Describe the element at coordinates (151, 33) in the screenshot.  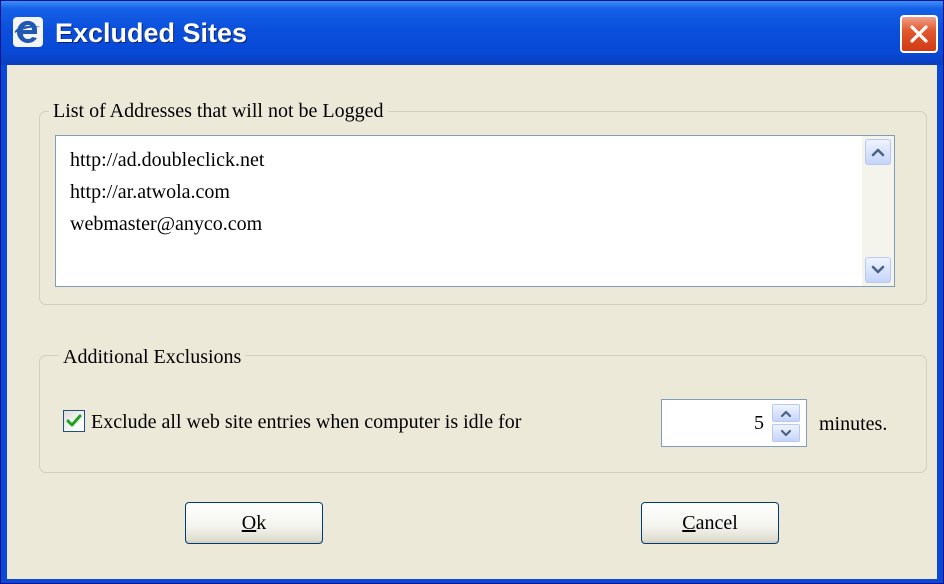
I see `window-title: Excluded Sites` at that location.